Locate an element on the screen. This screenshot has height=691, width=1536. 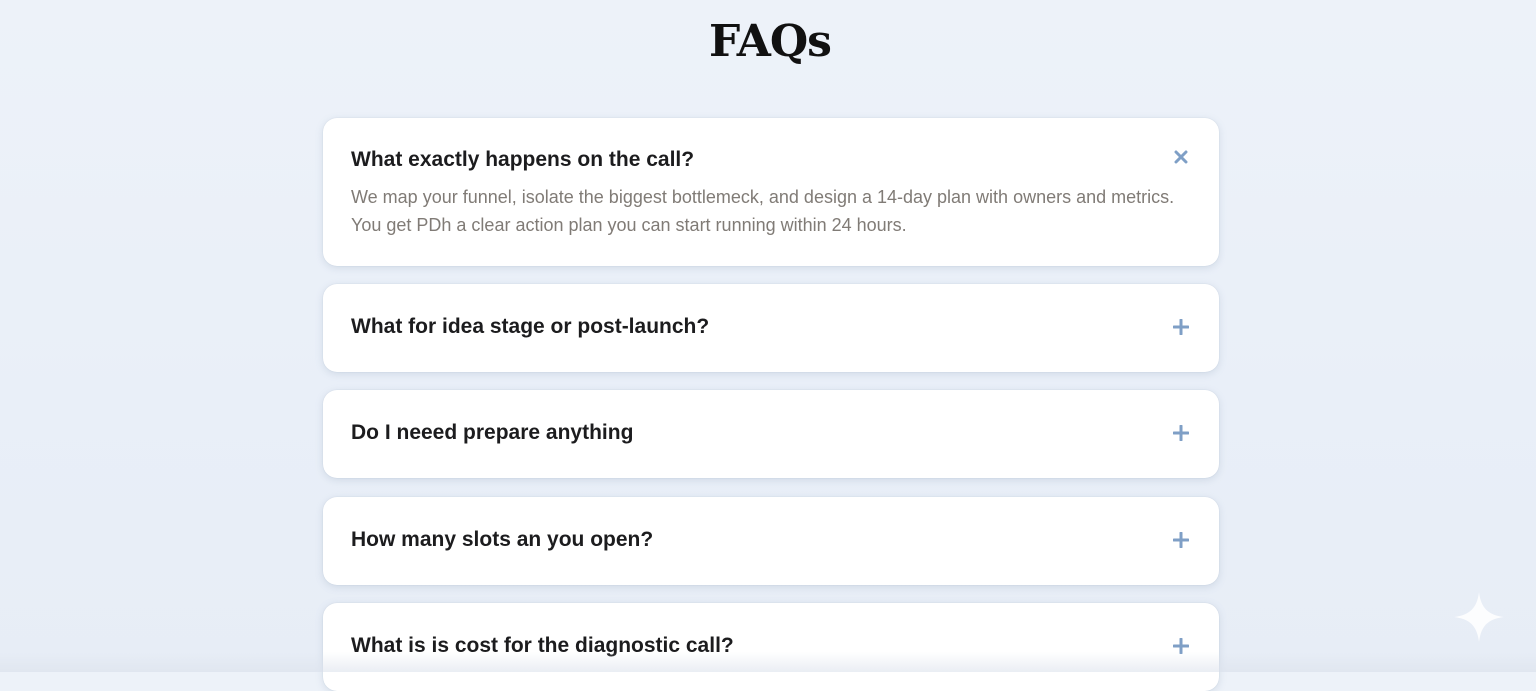
faq-question: What for idea stage or post-launch? is located at coordinates (530, 327).